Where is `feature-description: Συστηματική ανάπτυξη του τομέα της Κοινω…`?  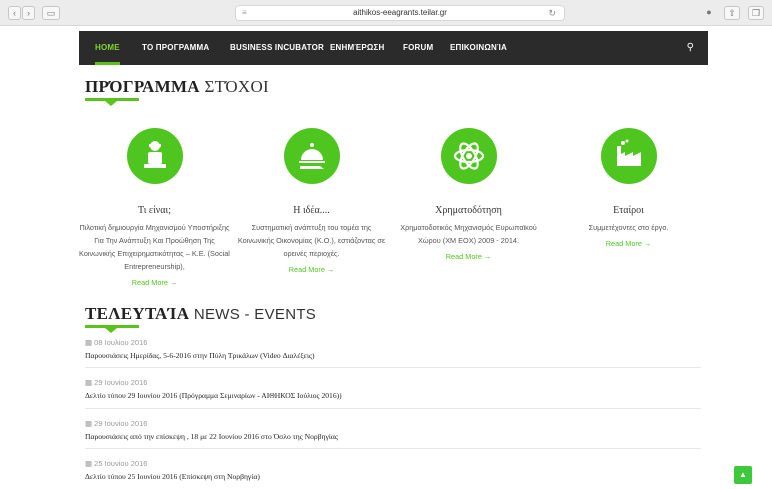 feature-description: Συστηματική ανάπτυξη του τομέα της Κοινω… is located at coordinates (311, 240).